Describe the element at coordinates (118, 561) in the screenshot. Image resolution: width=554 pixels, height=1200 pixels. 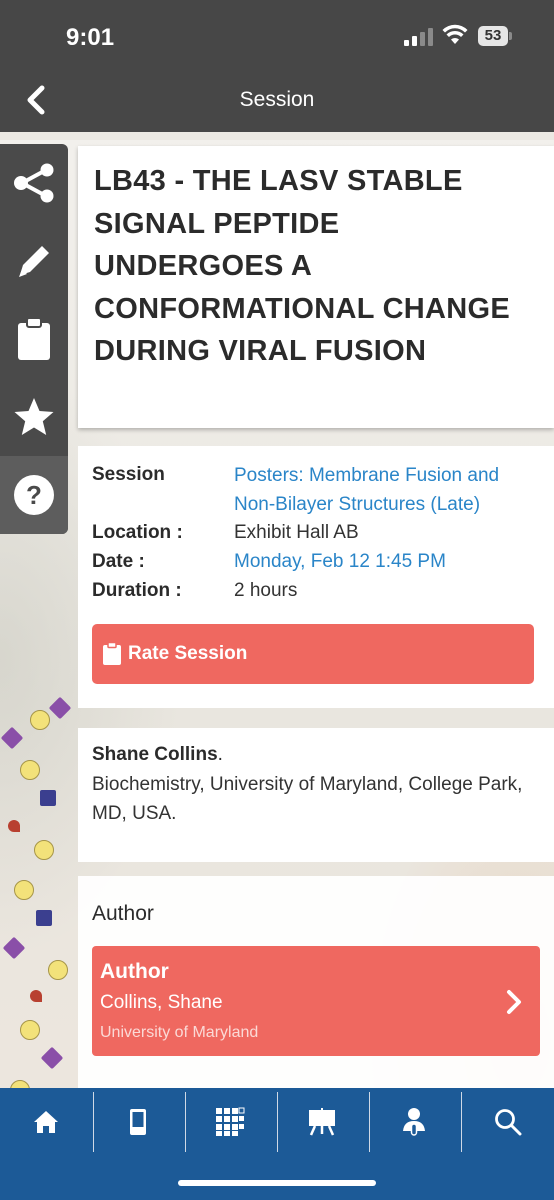
I see `date-label: Date :` at that location.